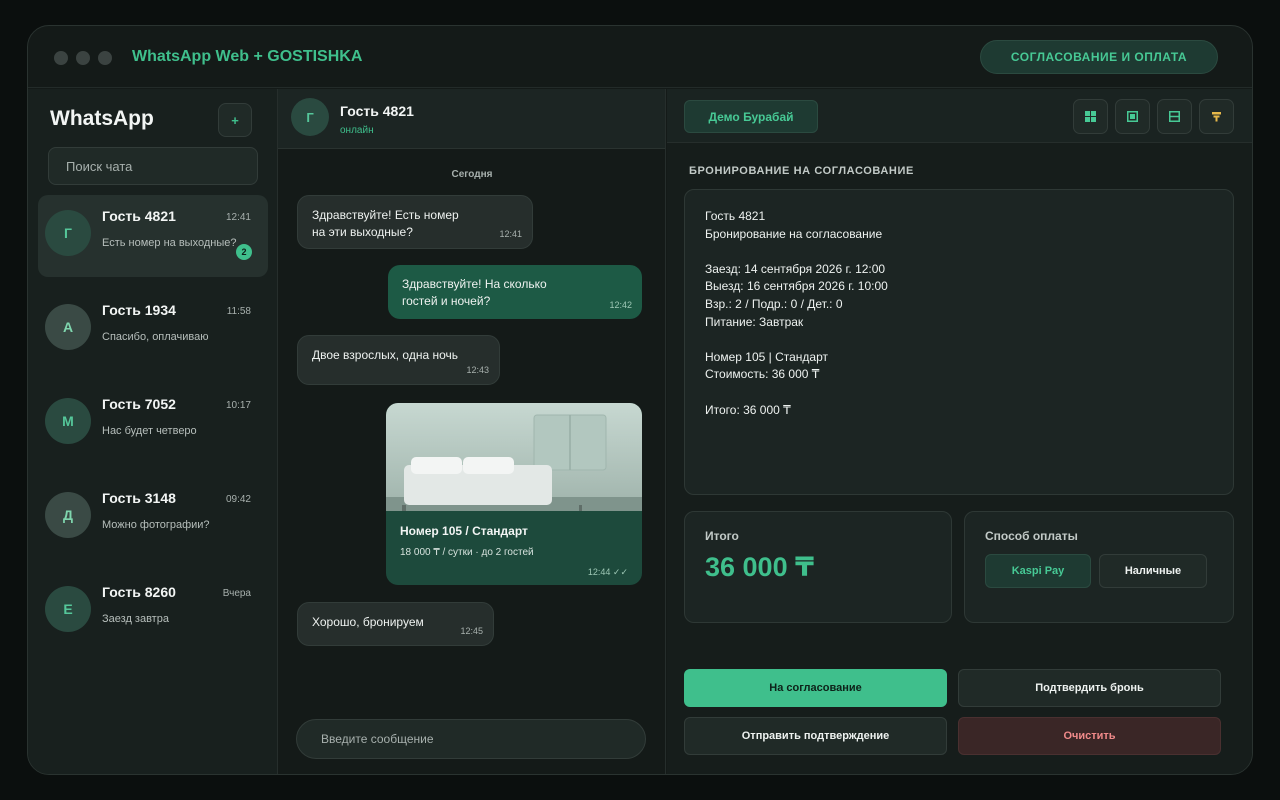 The height and width of the screenshot is (800, 1280). Describe the element at coordinates (794, 233) in the screenshot. I see `summary-line: Бронирование на согласование` at that location.